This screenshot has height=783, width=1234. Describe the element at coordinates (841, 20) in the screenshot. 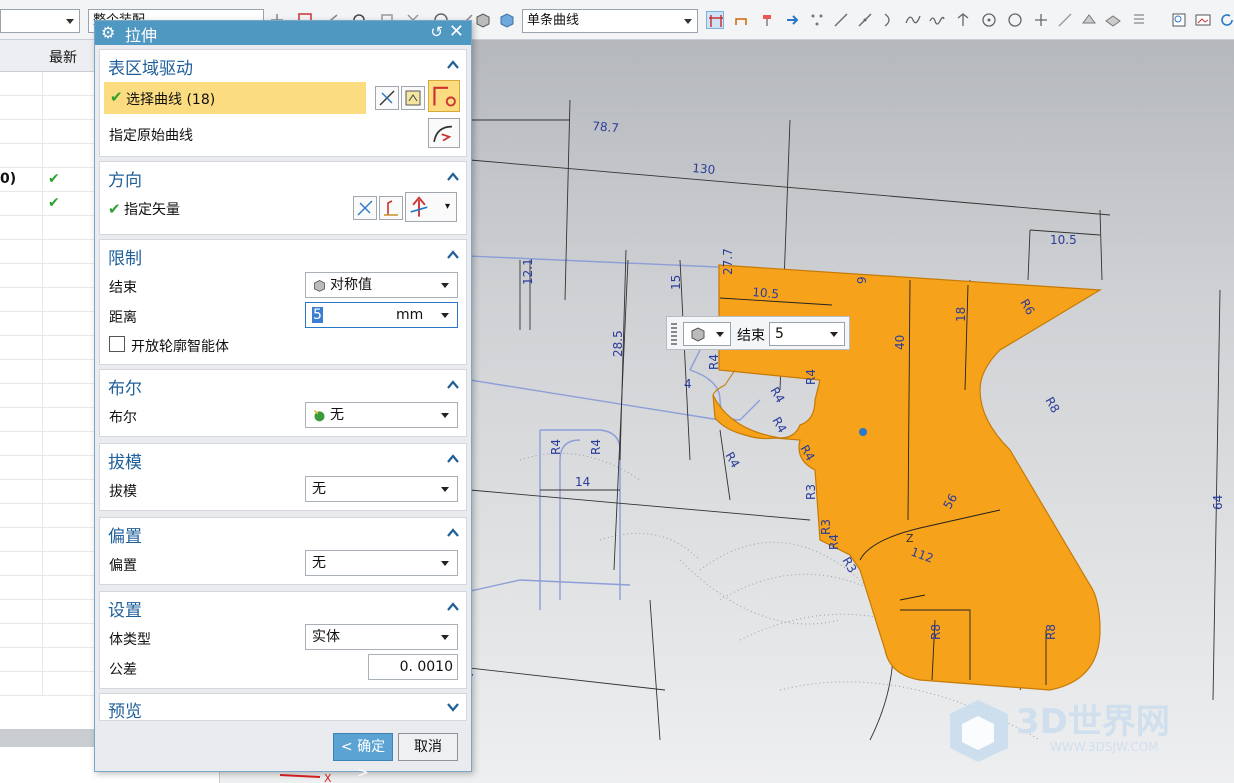

I see `line-icon` at that location.